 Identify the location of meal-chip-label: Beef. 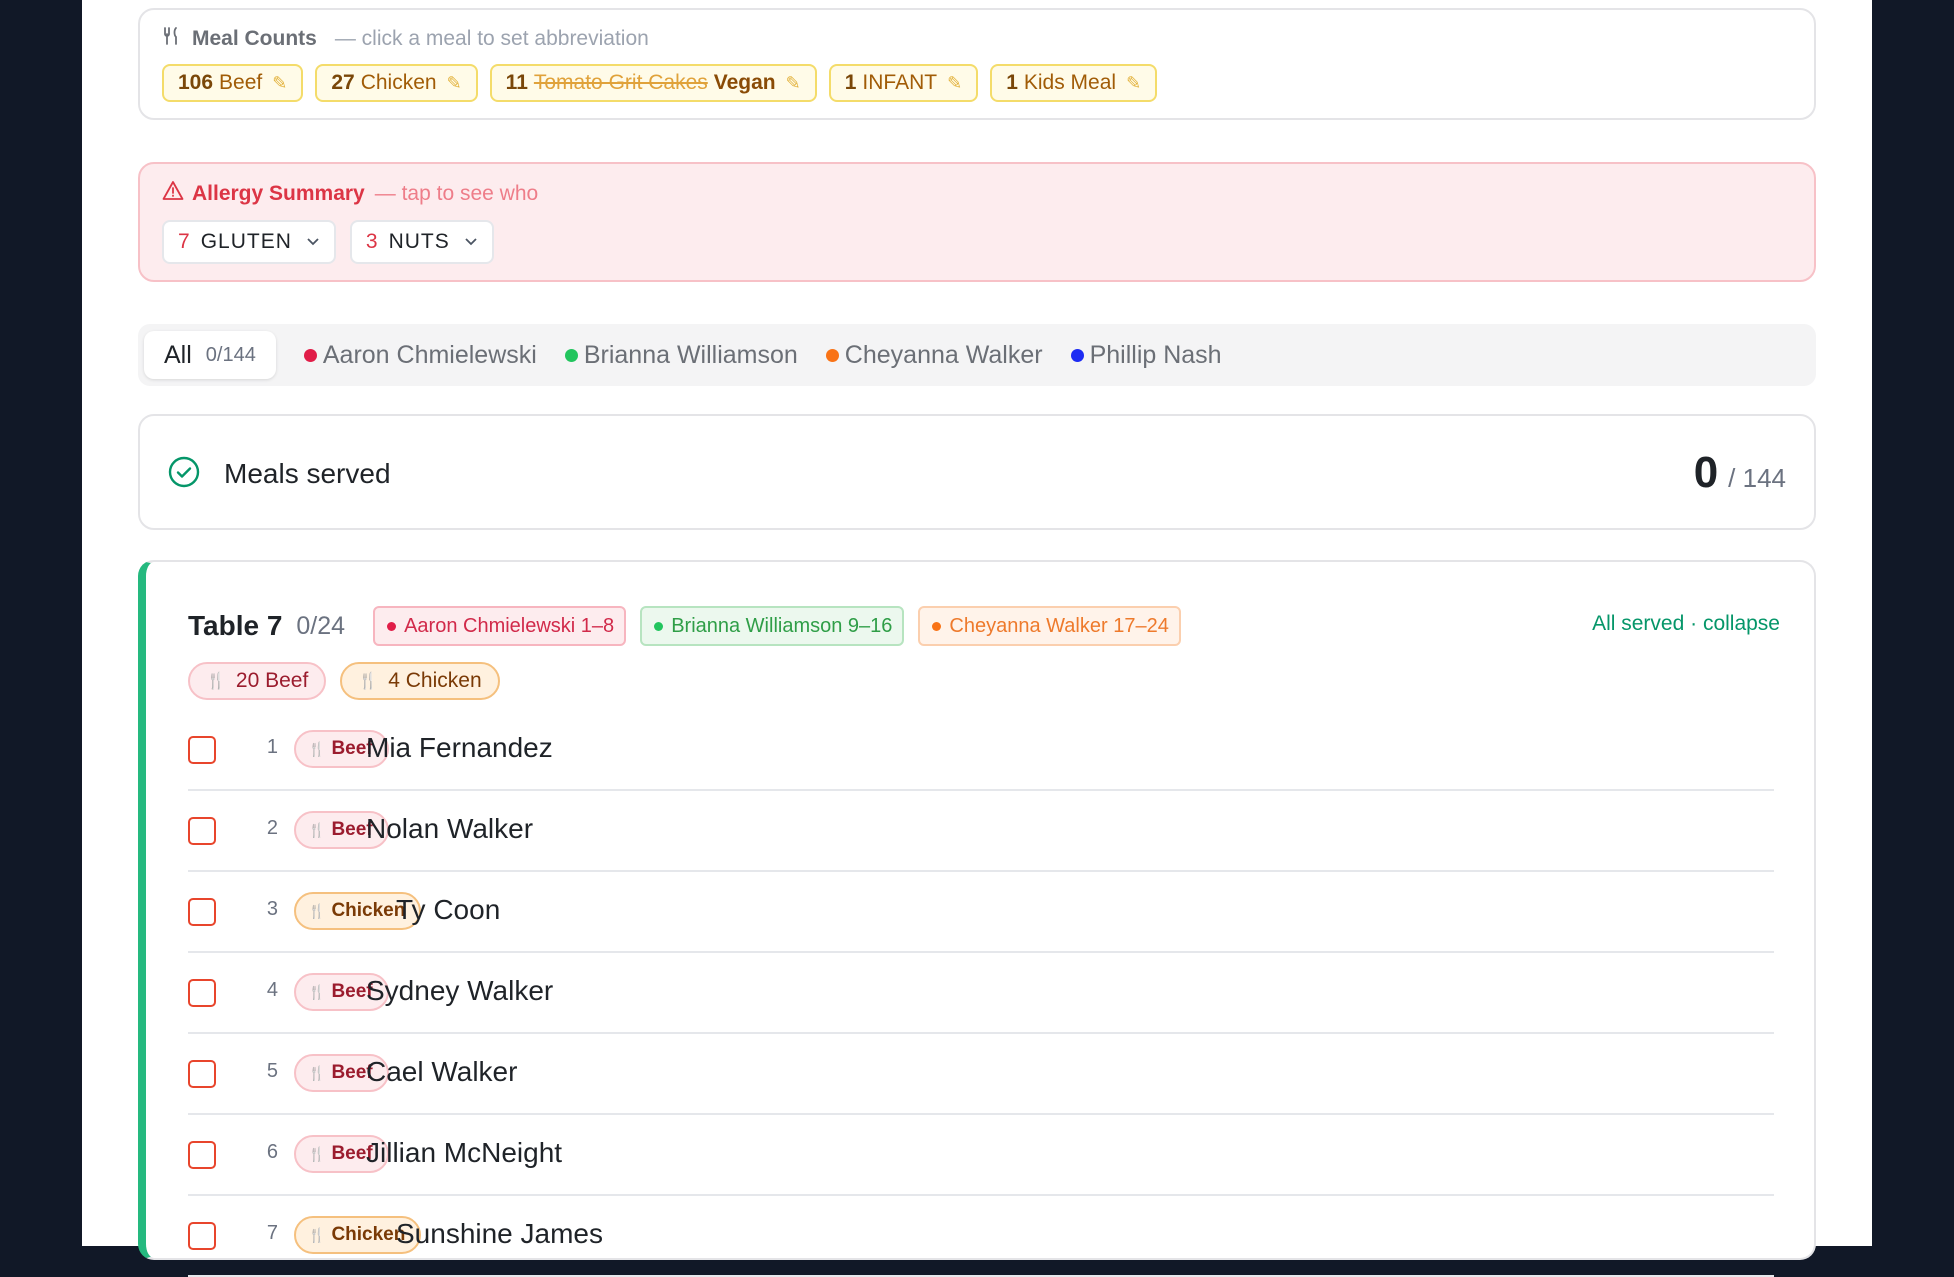
(241, 82).